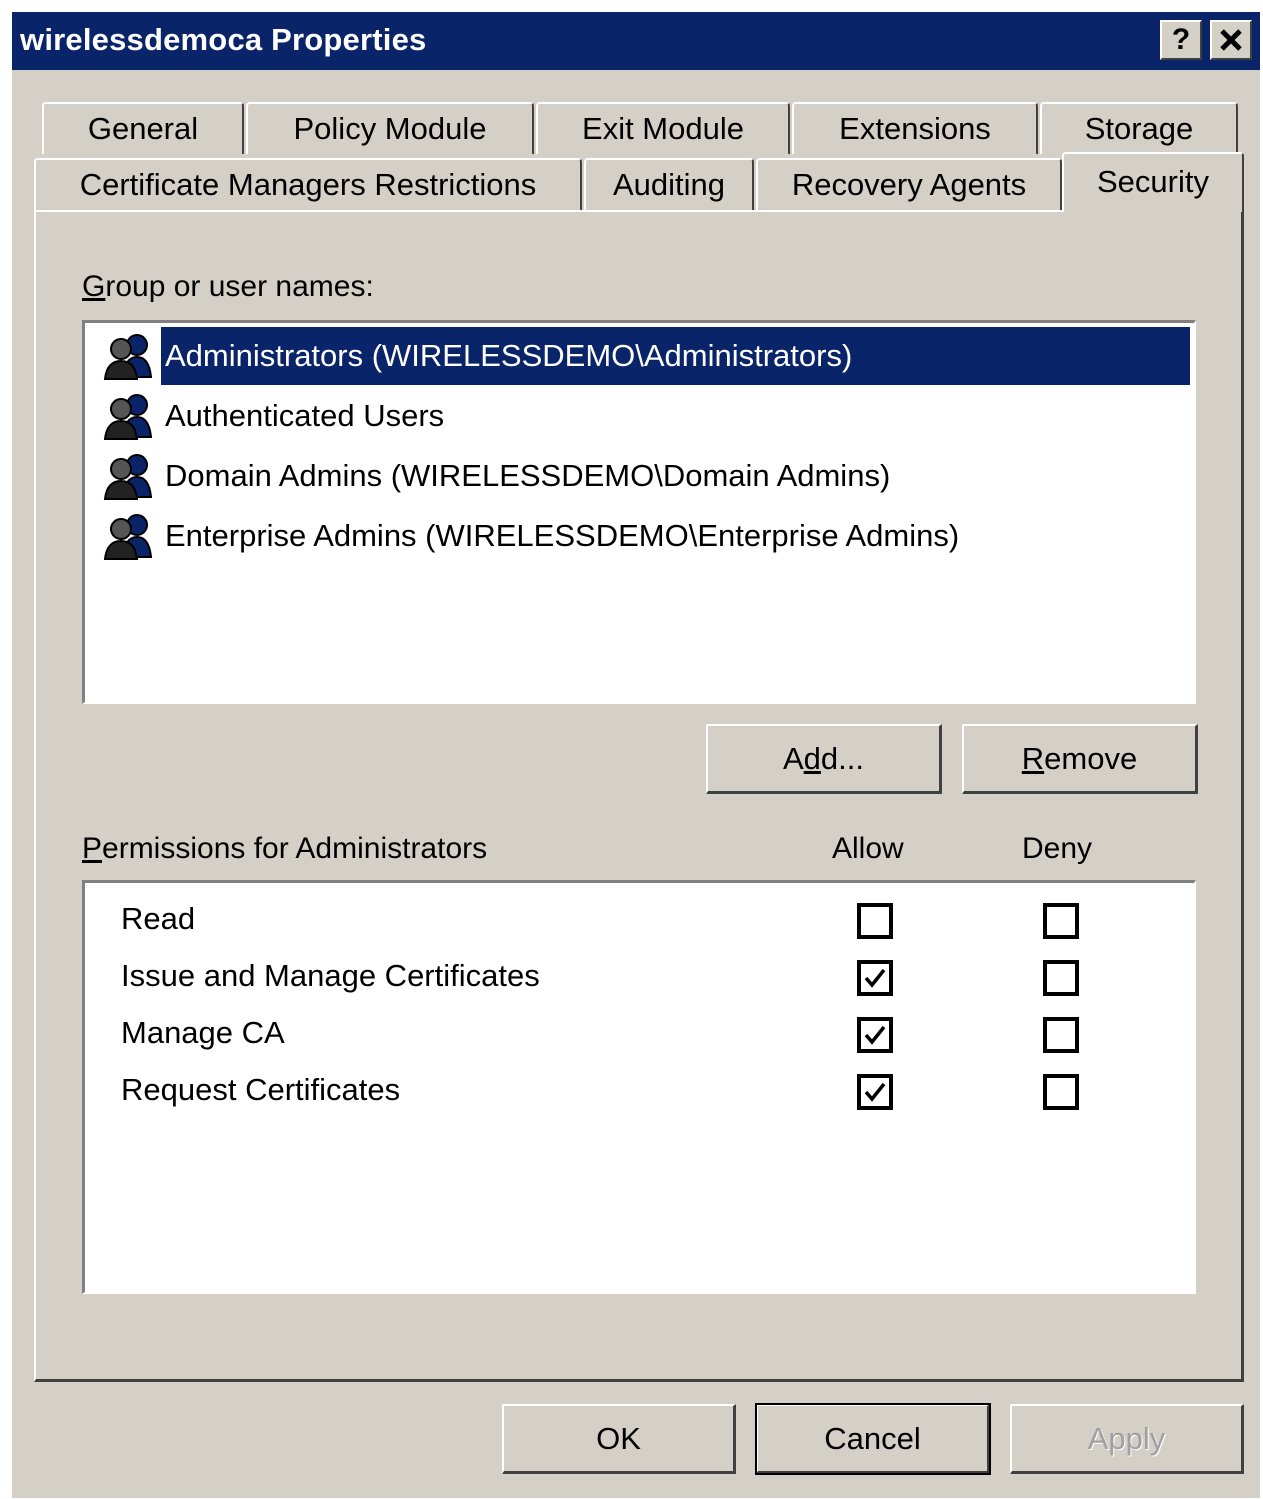  What do you see at coordinates (619, 1439) in the screenshot?
I see `ok-button: OK` at bounding box center [619, 1439].